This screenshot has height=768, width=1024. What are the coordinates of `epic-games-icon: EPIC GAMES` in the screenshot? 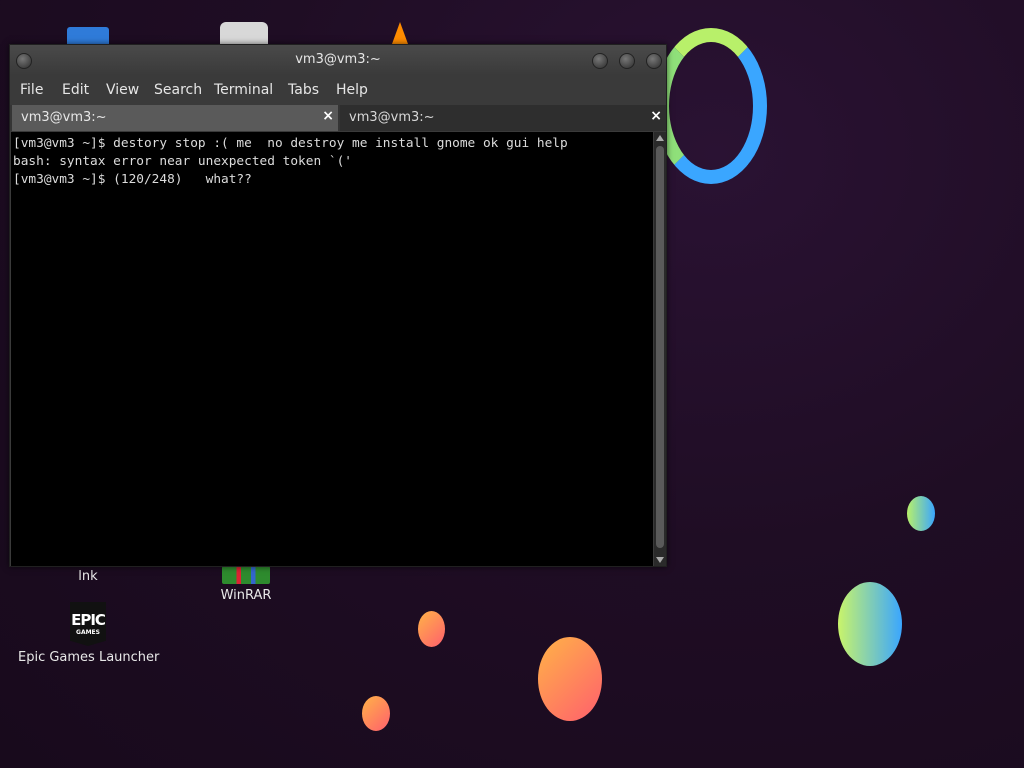 It's located at (88, 624).